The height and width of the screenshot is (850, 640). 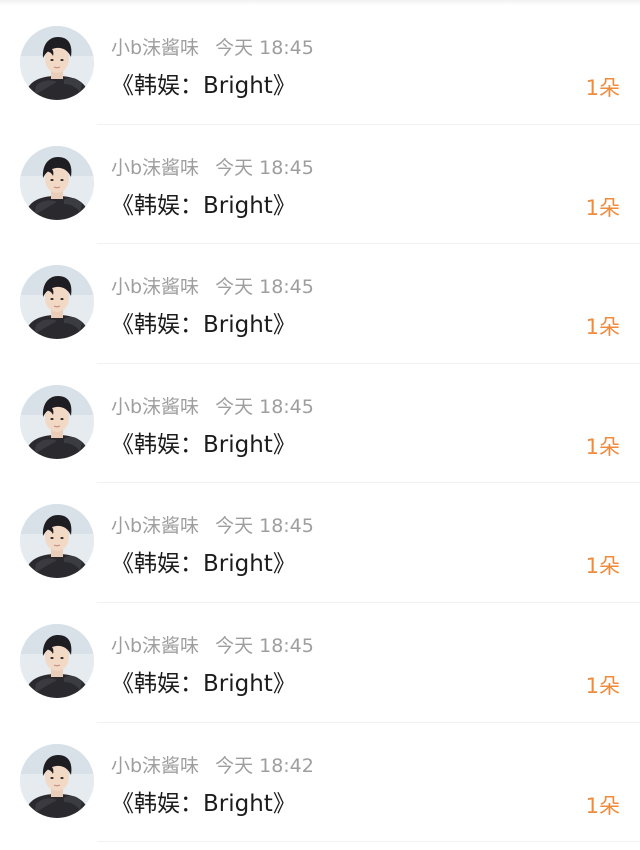 I want to click on item-meta: 小b沫酱味 今天 18:42, so click(x=212, y=766).